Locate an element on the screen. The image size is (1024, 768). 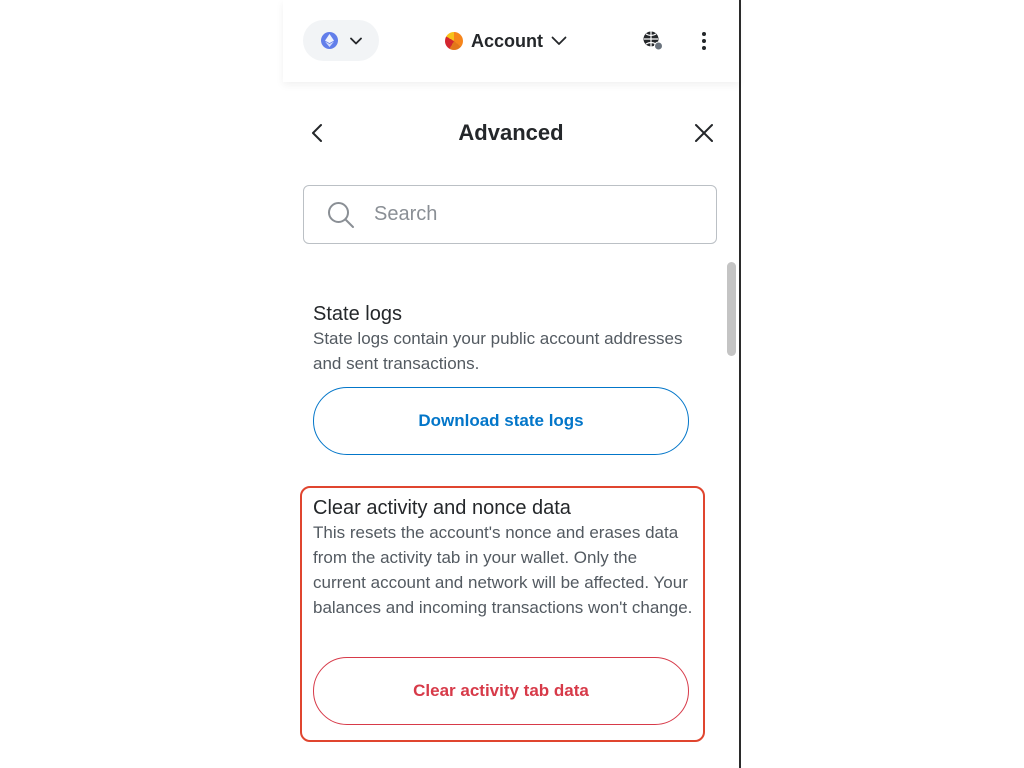
connected-sites-icon is located at coordinates (653, 41).